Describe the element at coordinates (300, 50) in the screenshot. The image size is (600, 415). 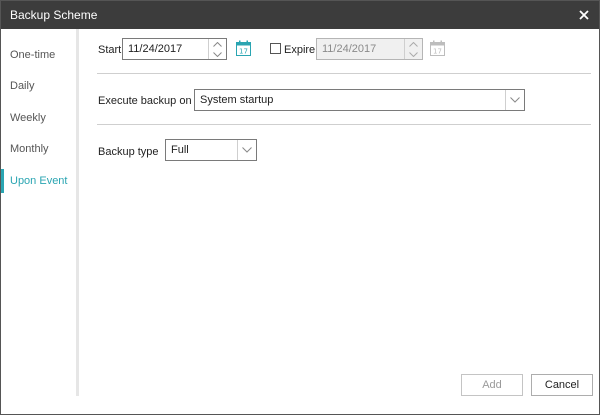
I see `expire-label: Expire` at that location.